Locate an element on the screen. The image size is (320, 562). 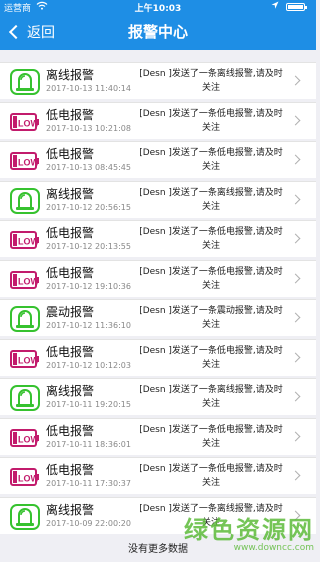
alarm-time: 2017-10-11 19:20:15 is located at coordinates (88, 404).